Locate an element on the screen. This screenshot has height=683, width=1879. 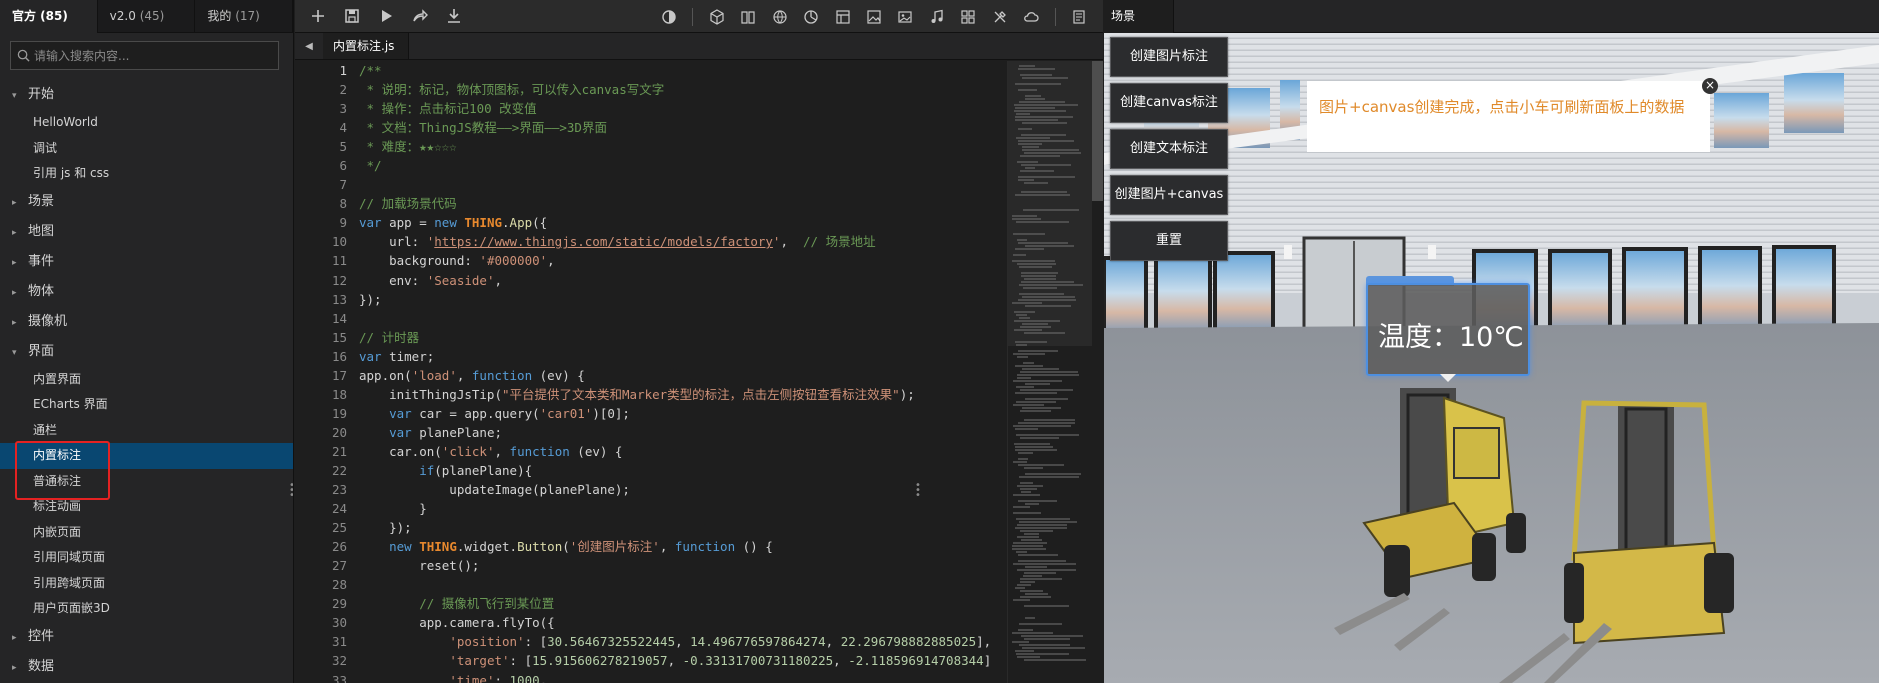
code-line: * 操作：点击标记100 改变值 is located at coordinates (679, 108).